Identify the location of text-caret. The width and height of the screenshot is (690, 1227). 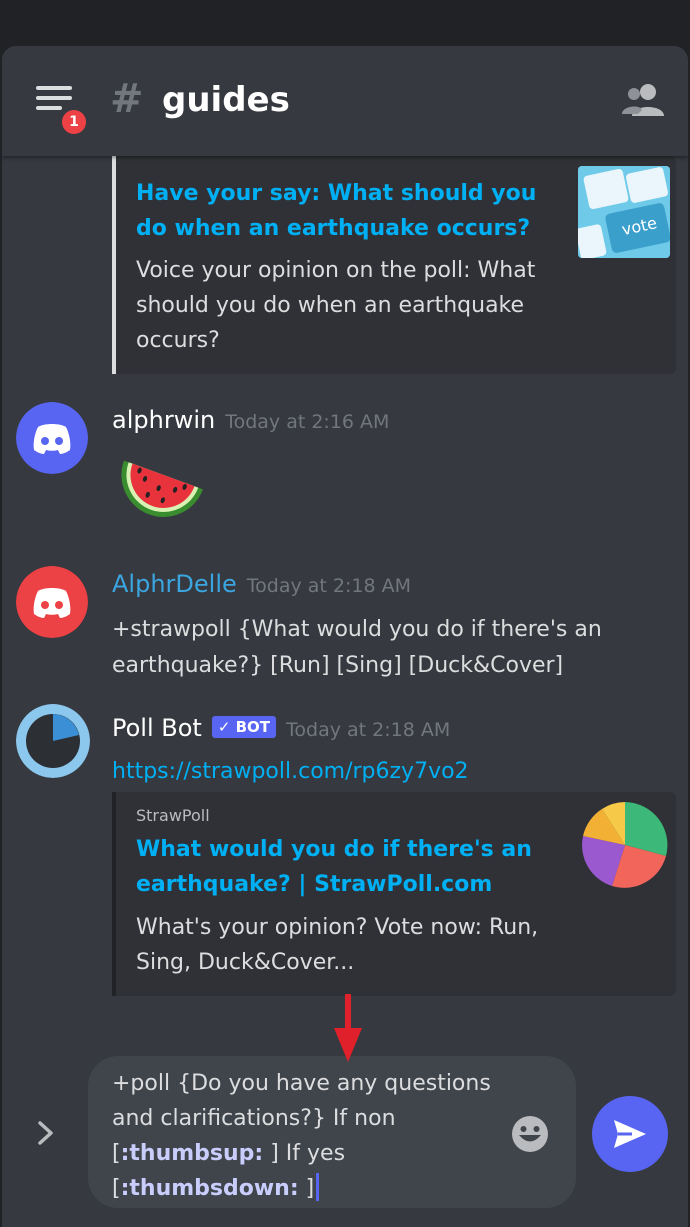
(318, 1187).